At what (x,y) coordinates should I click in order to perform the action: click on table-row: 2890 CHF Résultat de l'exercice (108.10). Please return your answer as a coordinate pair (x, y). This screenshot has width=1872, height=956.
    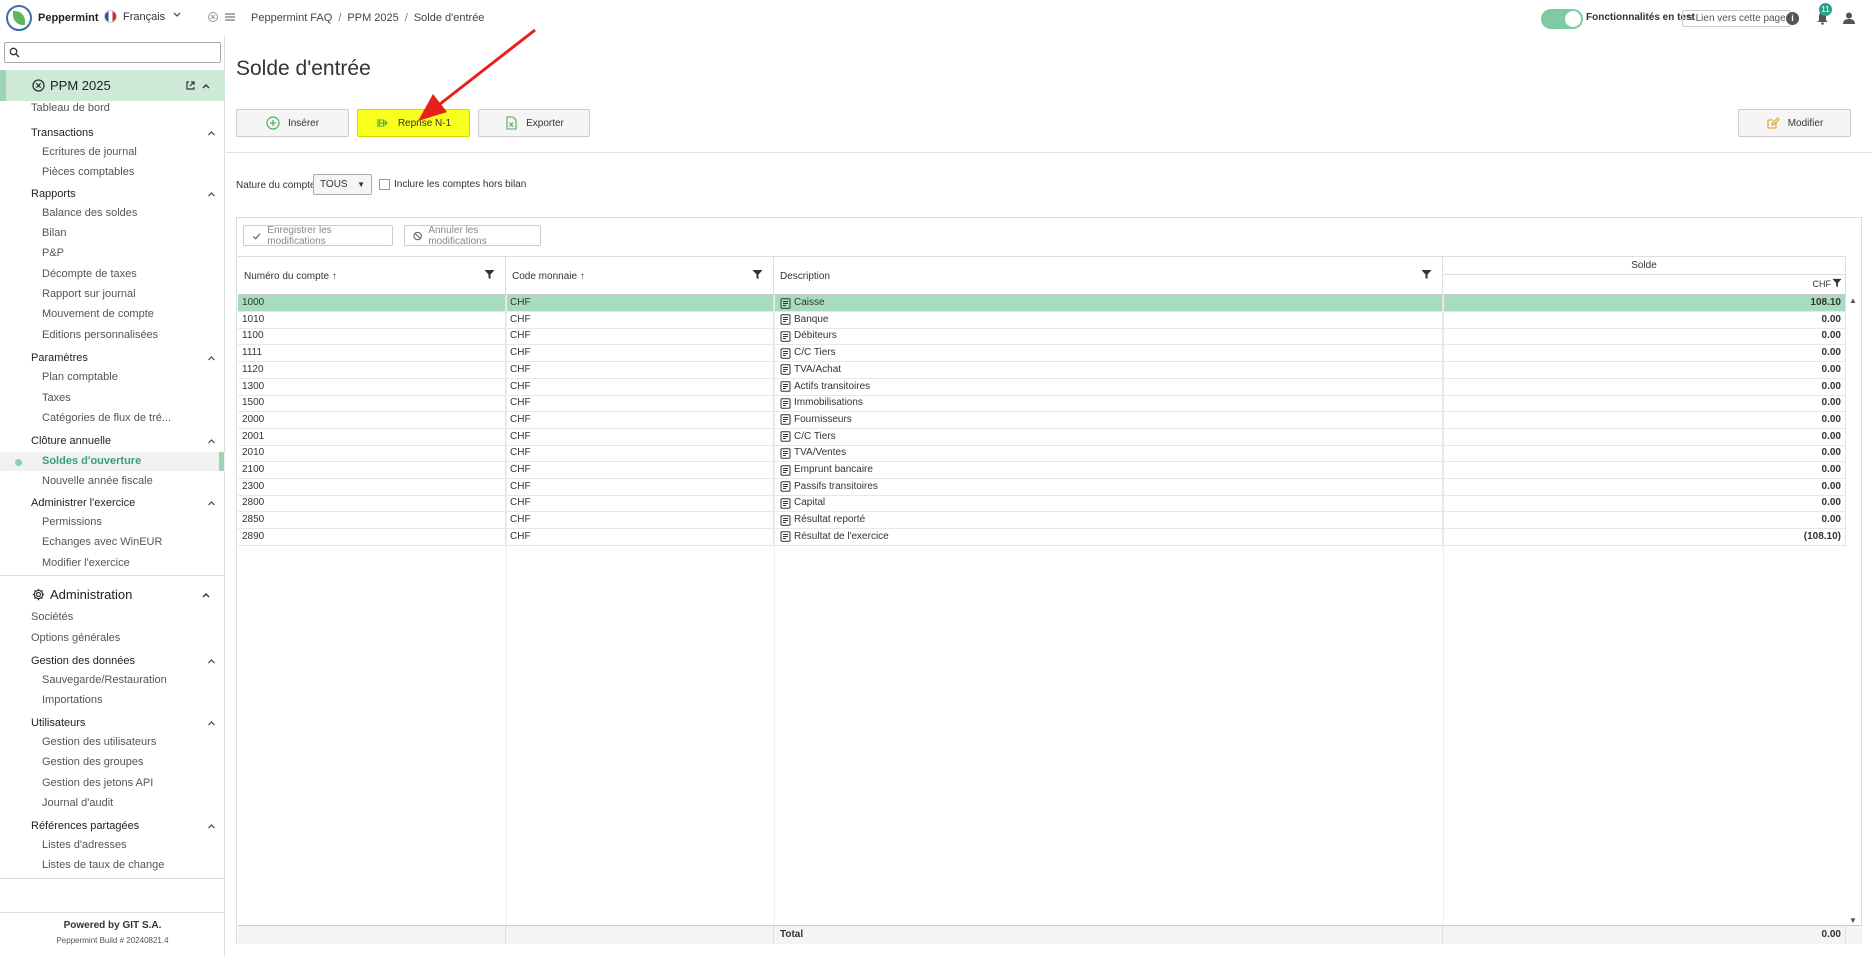
    Looking at the image, I should click on (1042, 537).